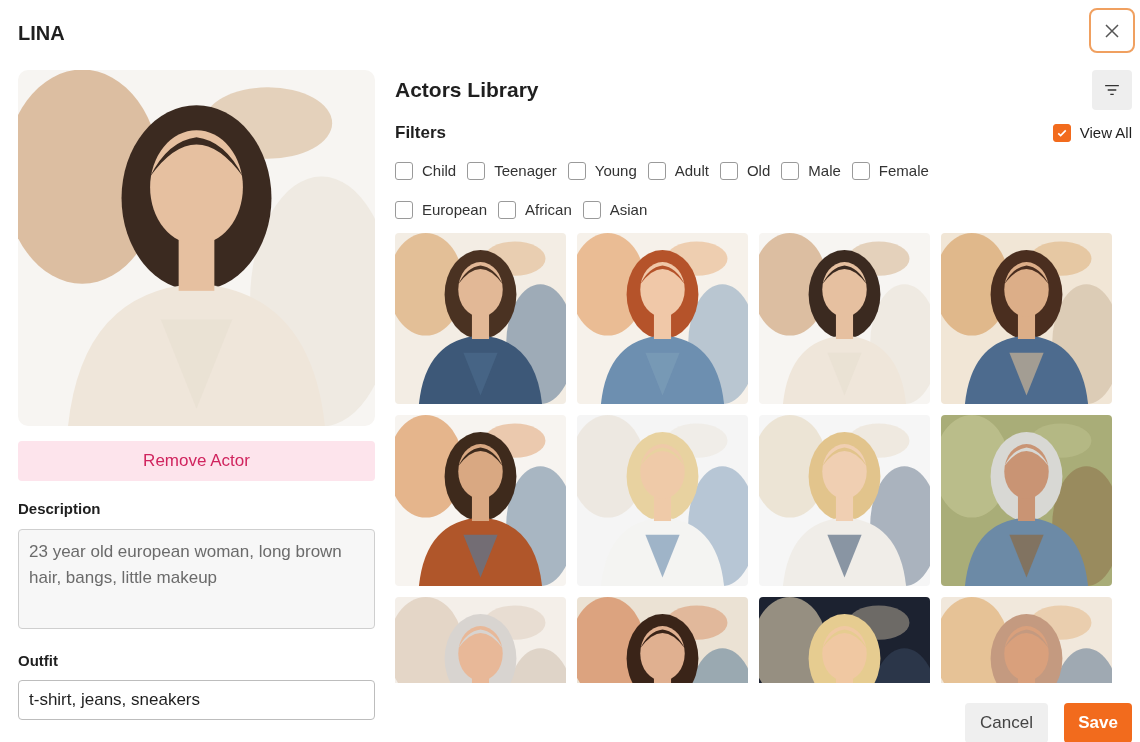  Describe the element at coordinates (455, 210) in the screenshot. I see `filter-label: European` at that location.